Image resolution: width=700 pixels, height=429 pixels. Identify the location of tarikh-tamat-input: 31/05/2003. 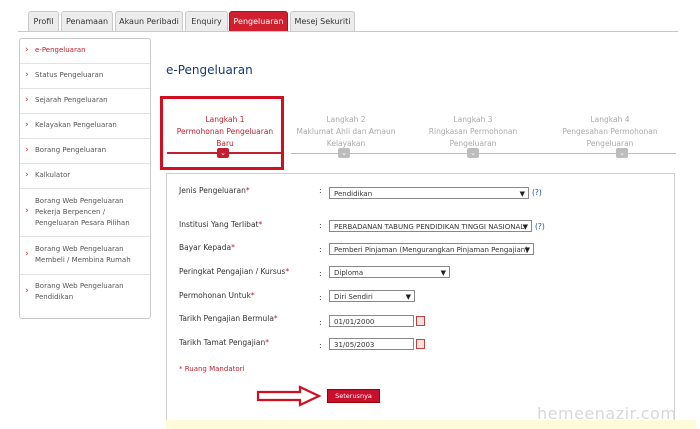
(371, 344).